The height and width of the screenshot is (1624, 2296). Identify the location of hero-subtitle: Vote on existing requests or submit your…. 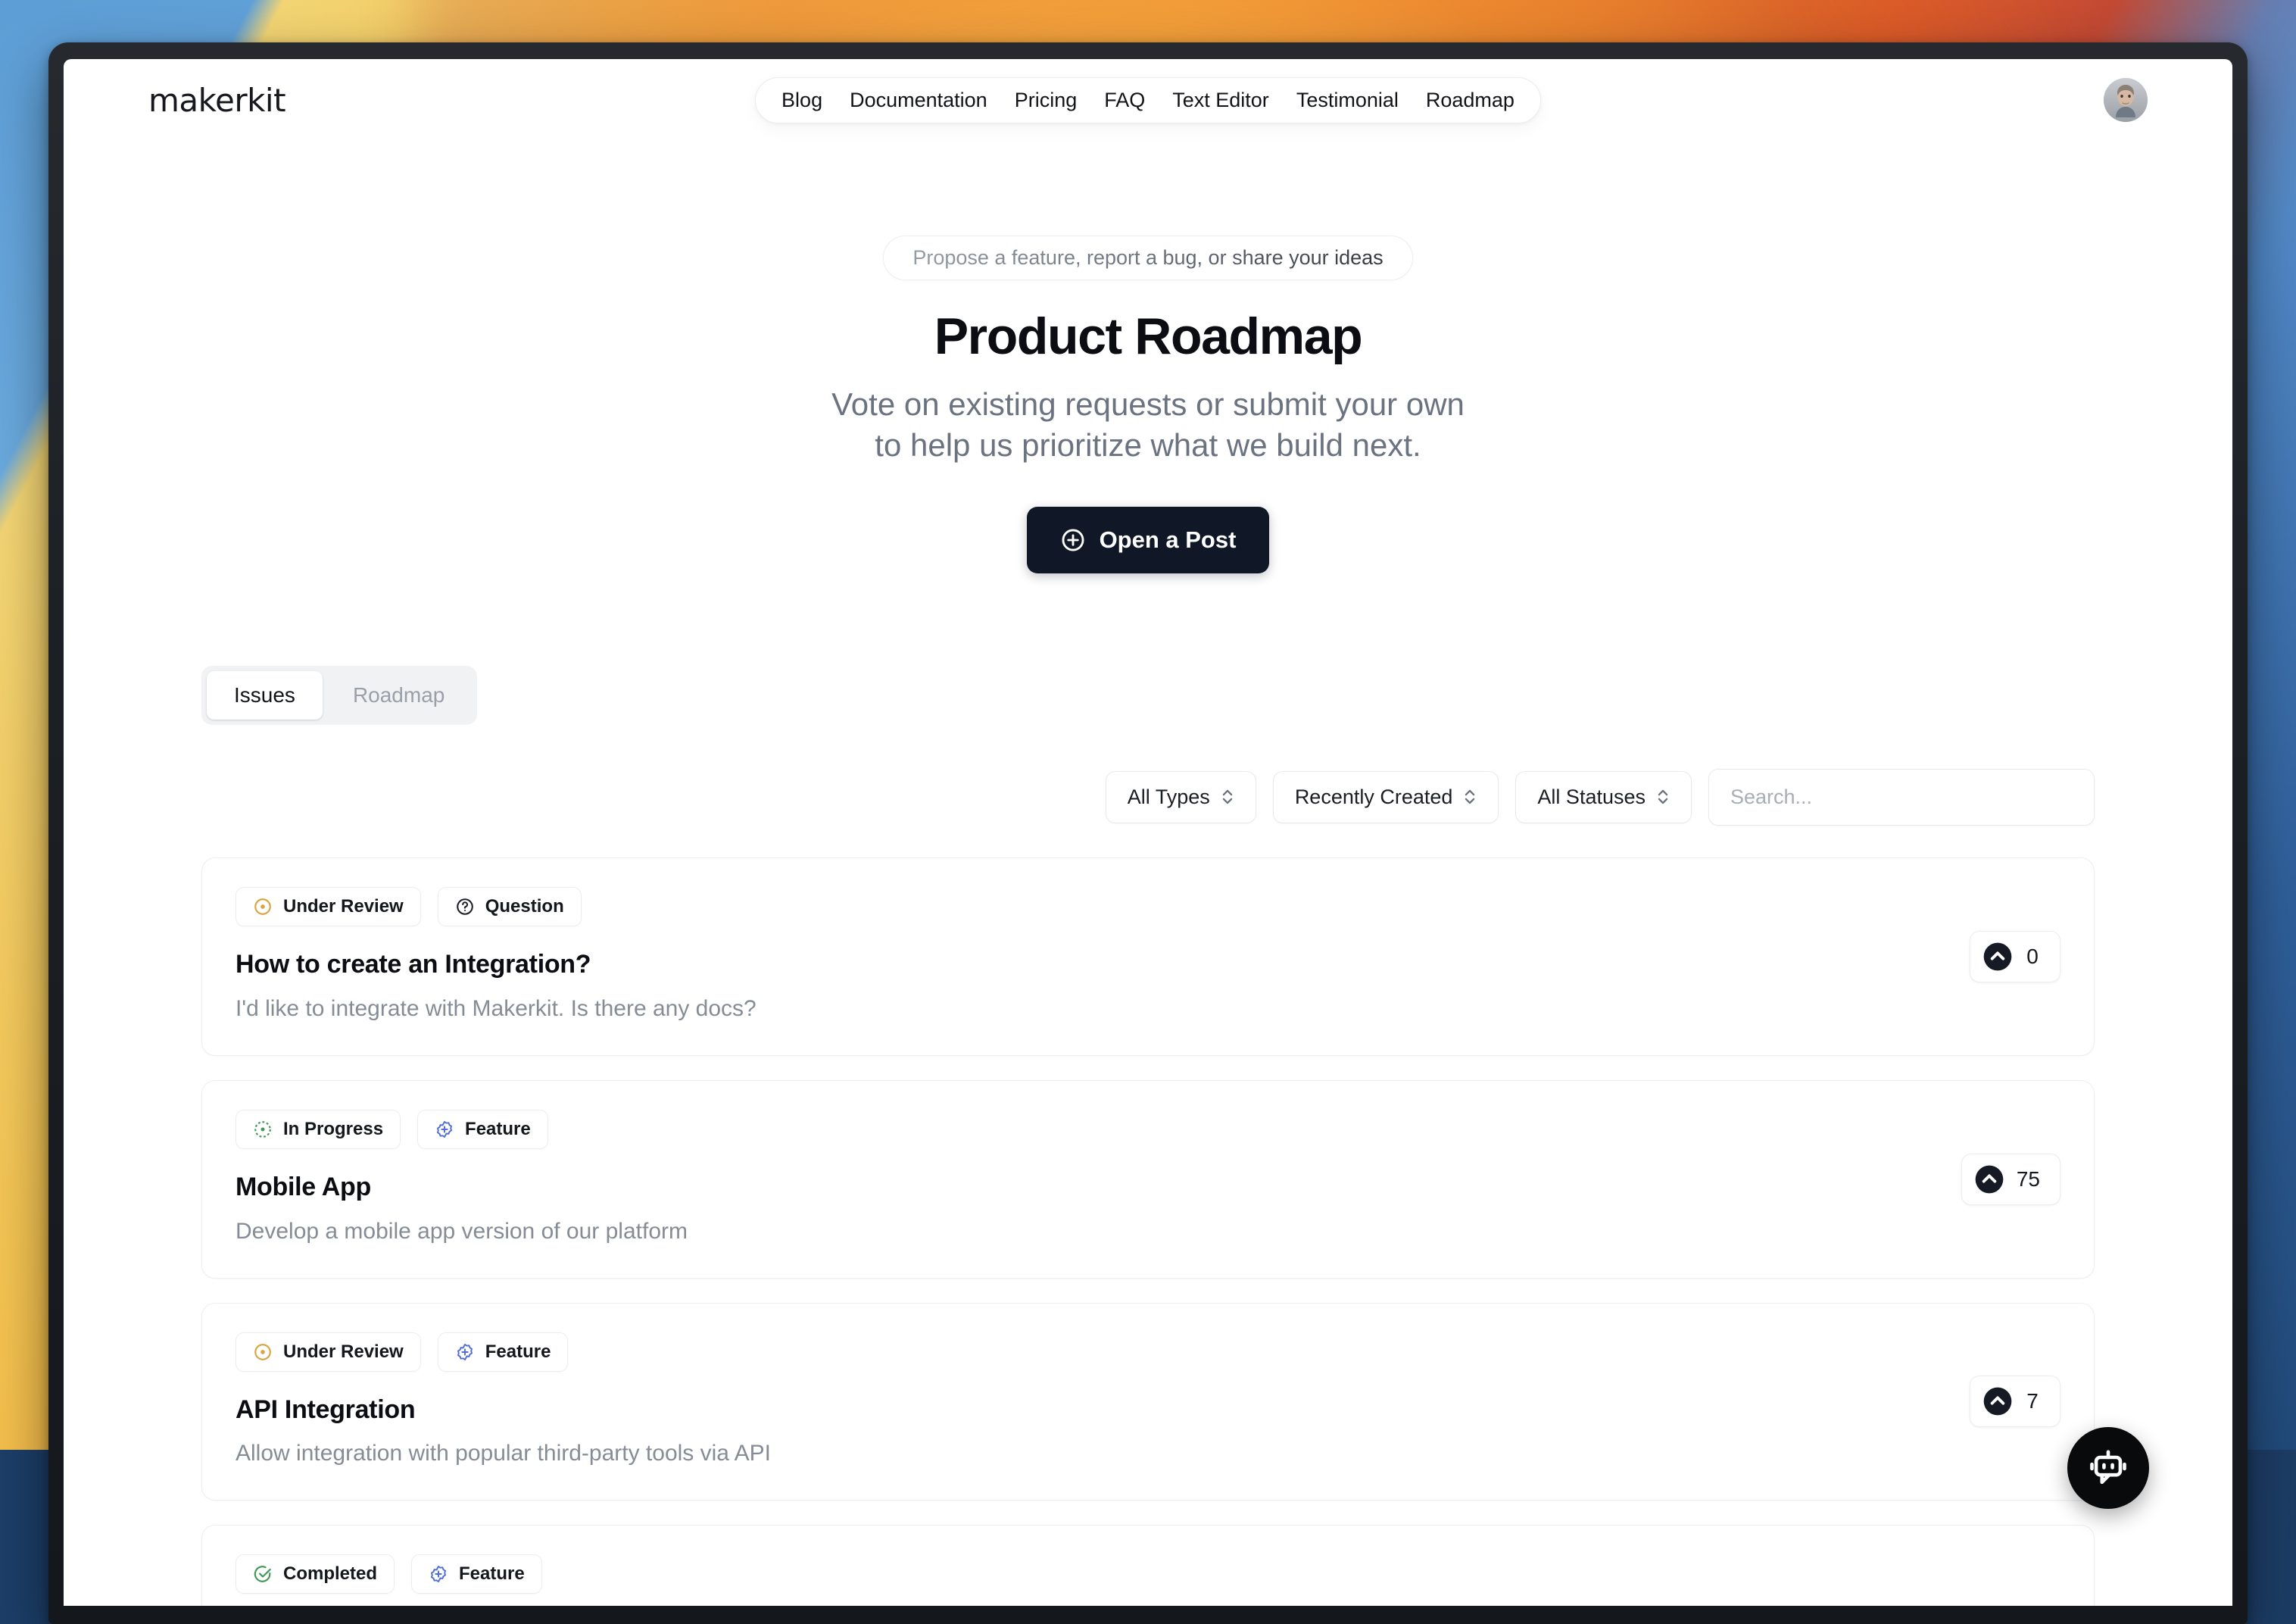
(1148, 425).